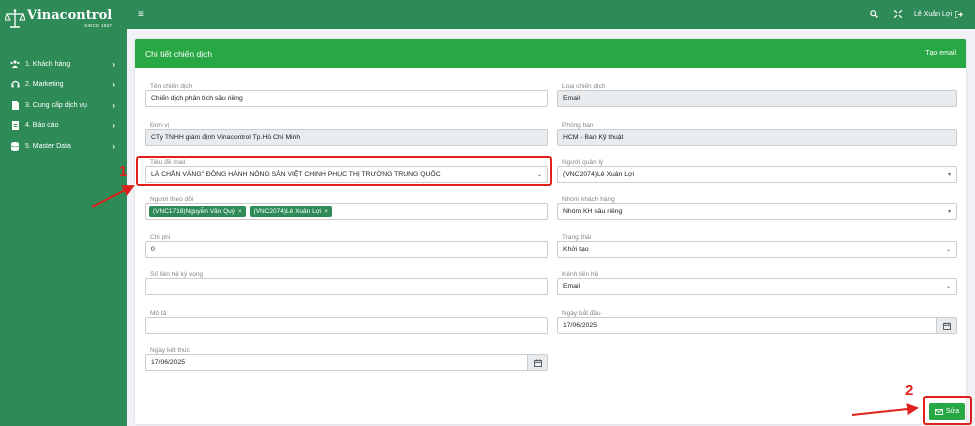 This screenshot has height=426, width=975. Describe the element at coordinates (141, 14) in the screenshot. I see `hamburger-icon: ≡` at that location.